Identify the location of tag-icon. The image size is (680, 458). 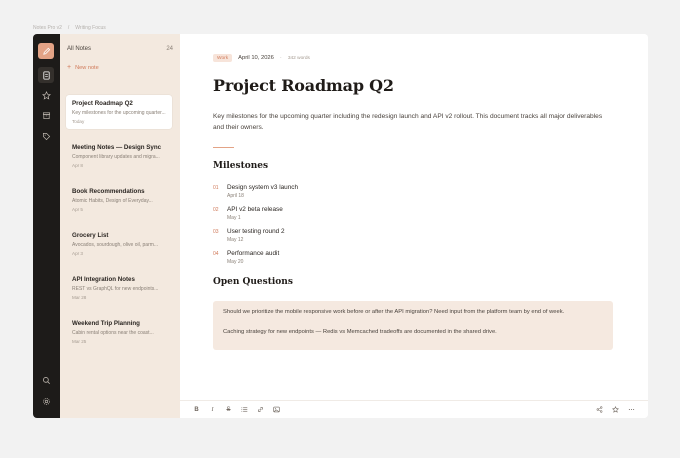
(46, 136).